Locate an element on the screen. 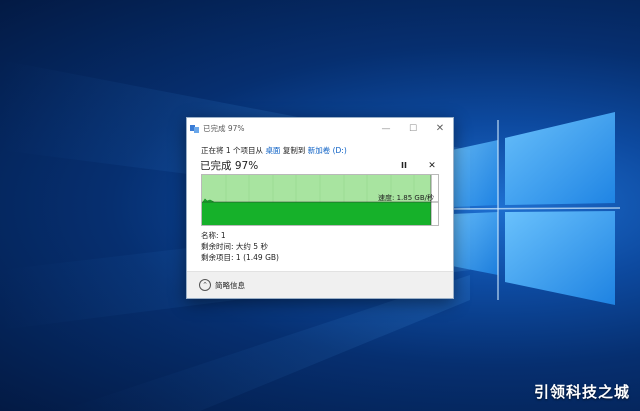 The width and height of the screenshot is (640, 411). destination-link: 新加卷 (D:) is located at coordinates (327, 150).